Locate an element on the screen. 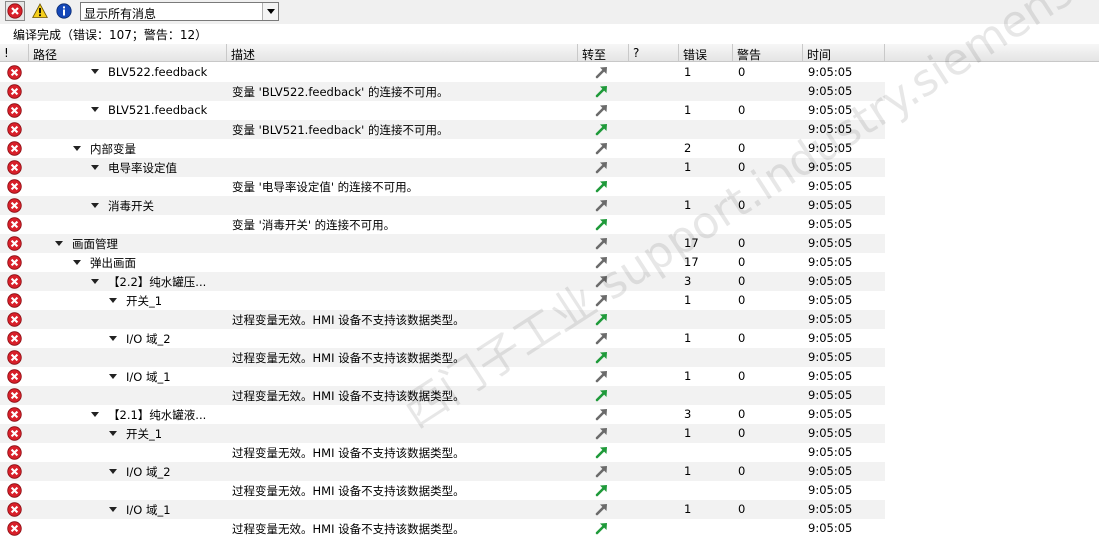  info-filter-button is located at coordinates (64, 11).